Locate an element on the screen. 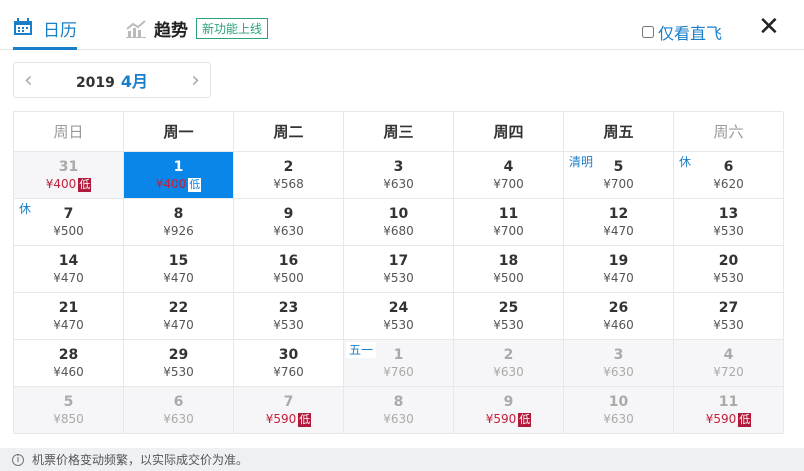 The width and height of the screenshot is (804, 471). day-cell: 5 ¥850 is located at coordinates (69, 410).